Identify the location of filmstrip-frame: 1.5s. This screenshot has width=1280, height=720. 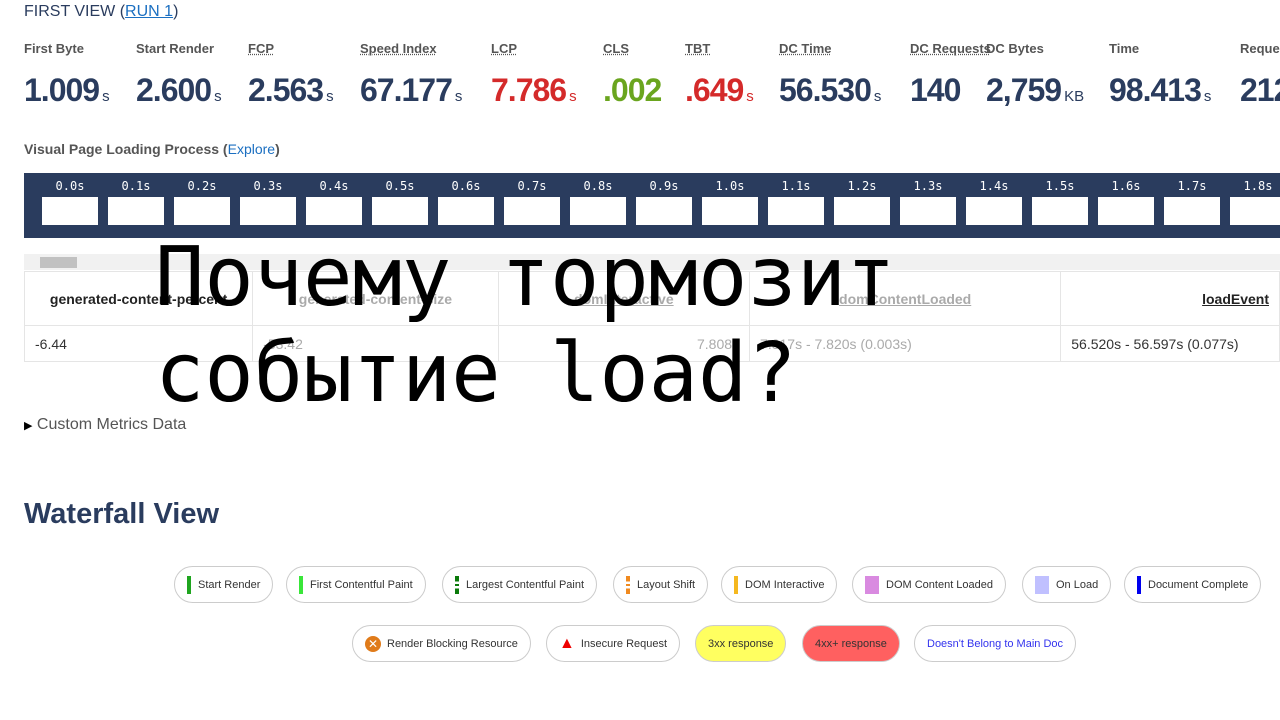
(1060, 199).